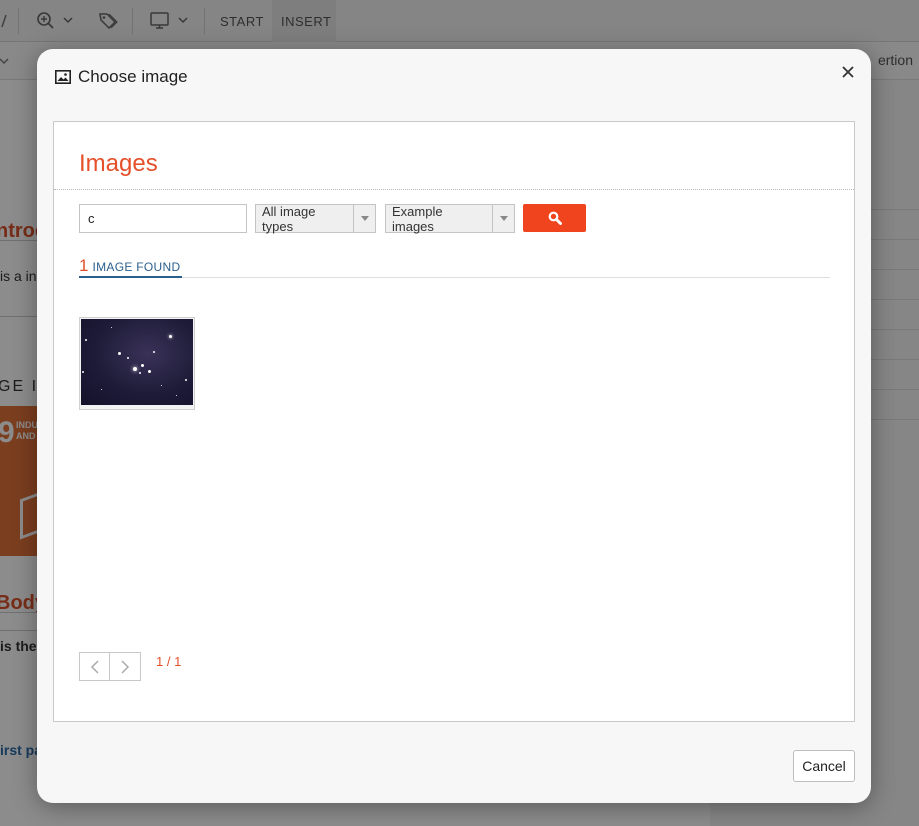 Image resolution: width=919 pixels, height=826 pixels. What do you see at coordinates (118, 163) in the screenshot?
I see `panel-title: Images` at bounding box center [118, 163].